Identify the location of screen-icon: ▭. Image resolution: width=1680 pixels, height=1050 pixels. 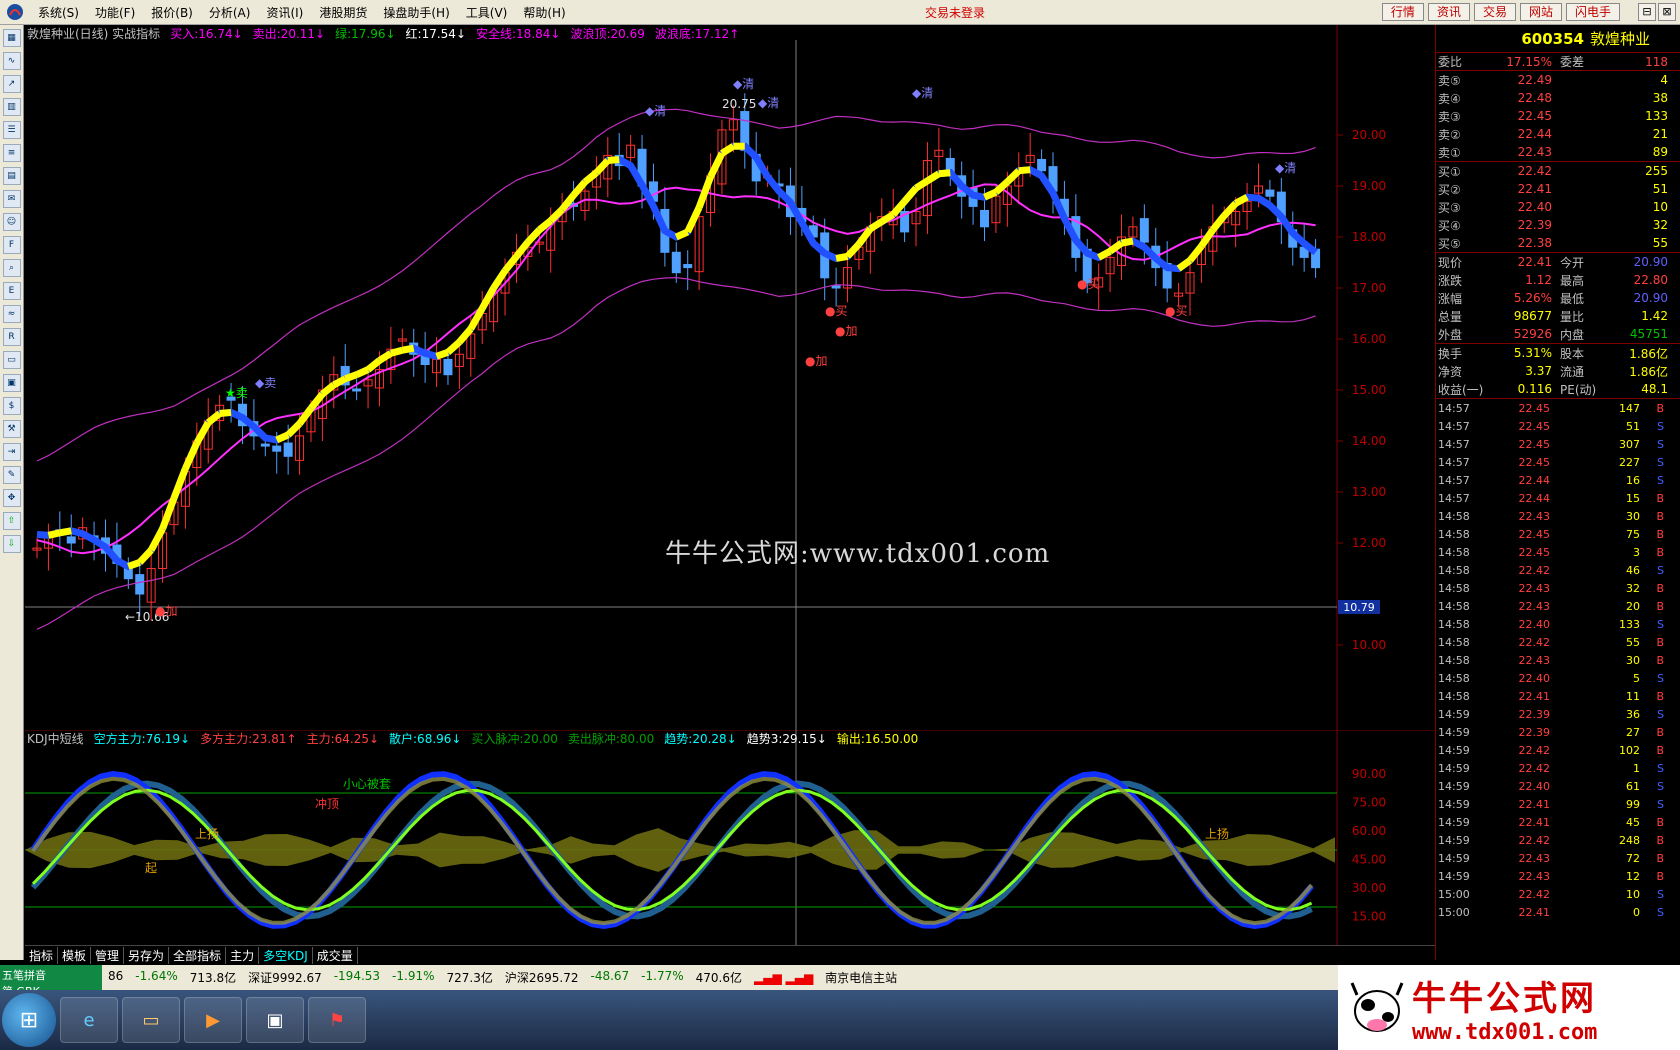
(11, 360).